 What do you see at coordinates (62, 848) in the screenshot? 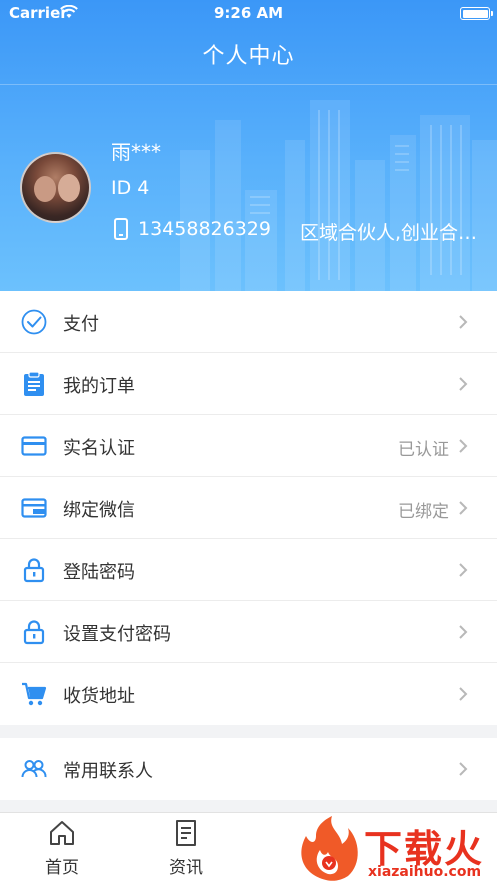
I see `tab-home: 首页` at bounding box center [62, 848].